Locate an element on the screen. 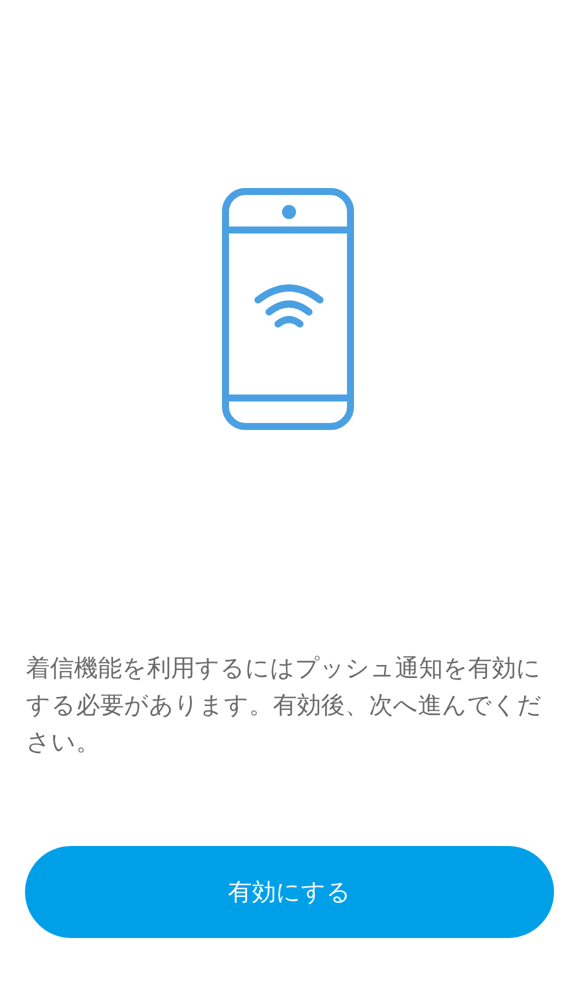 The width and height of the screenshot is (579, 1000). enable-button: 有効にする is located at coordinates (289, 892).